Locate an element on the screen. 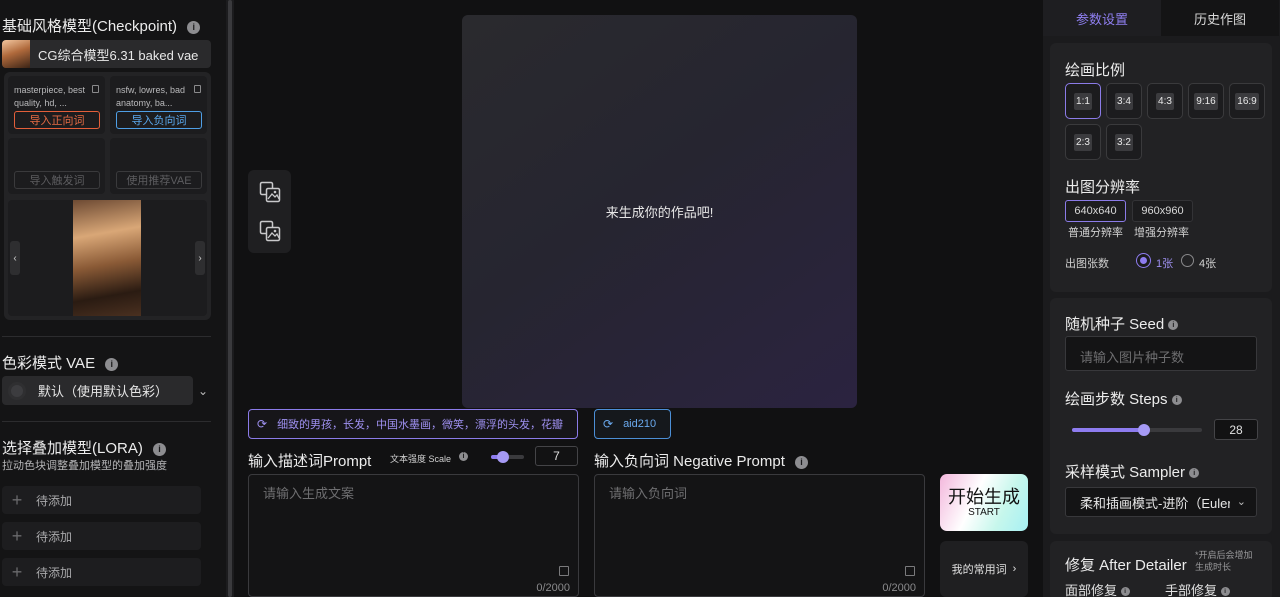 Image resolution: width=1280 pixels, height=597 pixels. negative-suggestion-button: ⟳ aid210 is located at coordinates (632, 424).